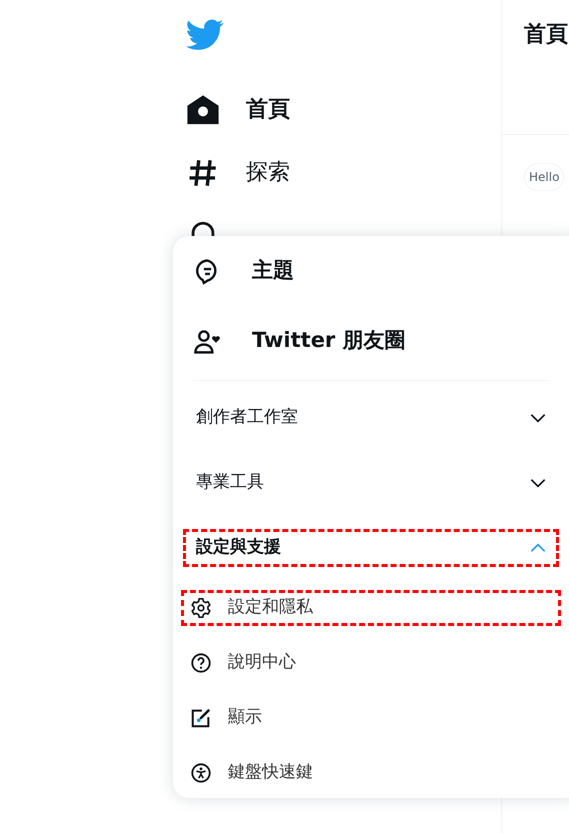 This screenshot has width=569, height=833. I want to click on menu-item: 設定和隱私, so click(371, 608).